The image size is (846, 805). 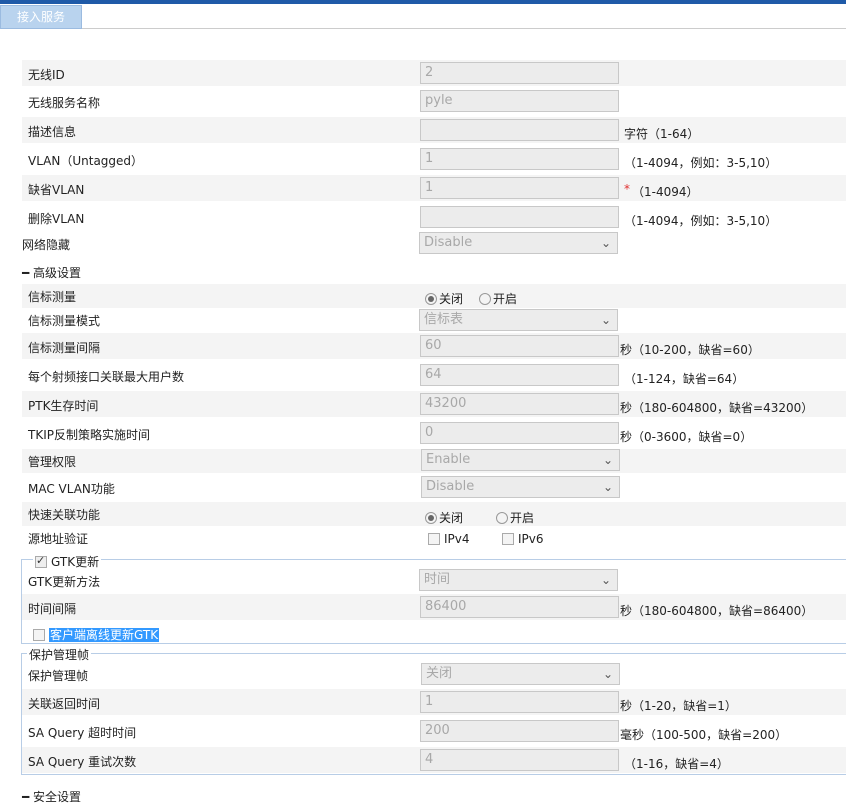 I want to click on sa-timeout-label: SA Query 超时时间, so click(x=82, y=733).